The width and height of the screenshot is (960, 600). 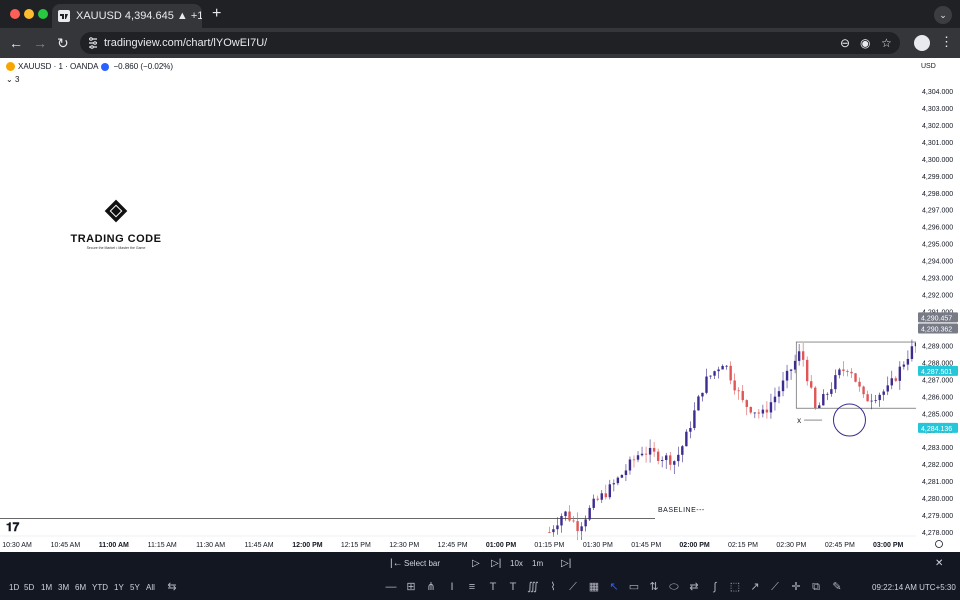 I want to click on range-1m: 1M, so click(x=46, y=588).